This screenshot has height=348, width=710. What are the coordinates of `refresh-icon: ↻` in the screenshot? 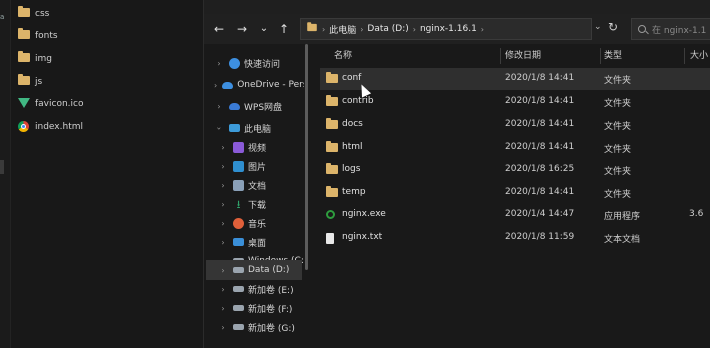 It's located at (613, 27).